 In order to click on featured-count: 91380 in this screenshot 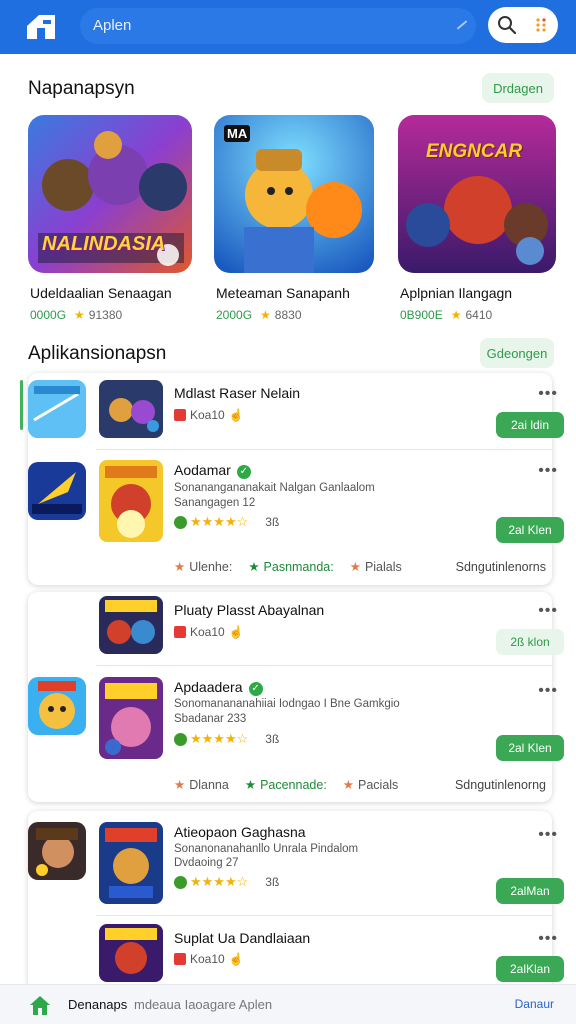, I will do `click(105, 315)`.